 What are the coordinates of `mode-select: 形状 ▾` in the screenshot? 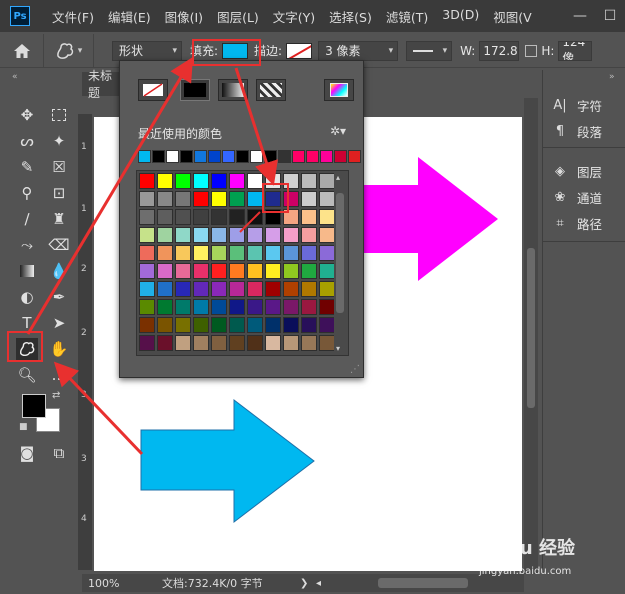 It's located at (147, 50).